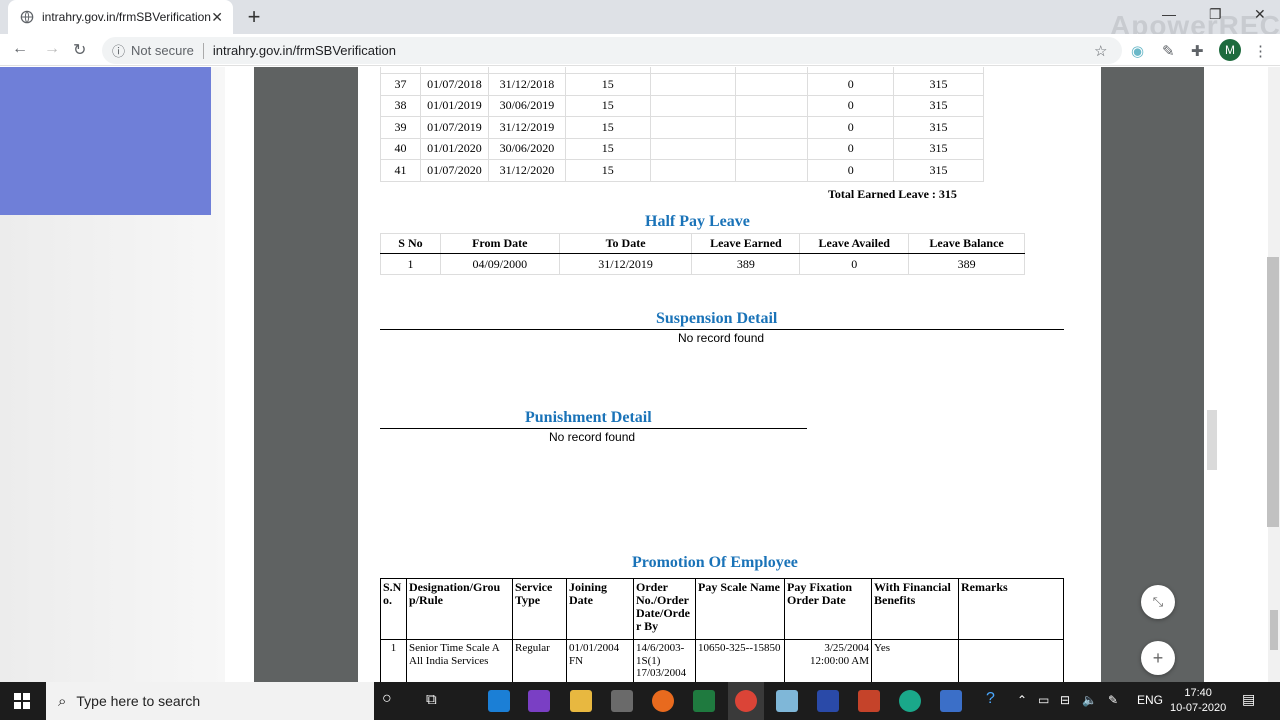 Image resolution: width=1280 pixels, height=720 pixels. I want to click on column-header: With Financial Benefits, so click(915, 609).